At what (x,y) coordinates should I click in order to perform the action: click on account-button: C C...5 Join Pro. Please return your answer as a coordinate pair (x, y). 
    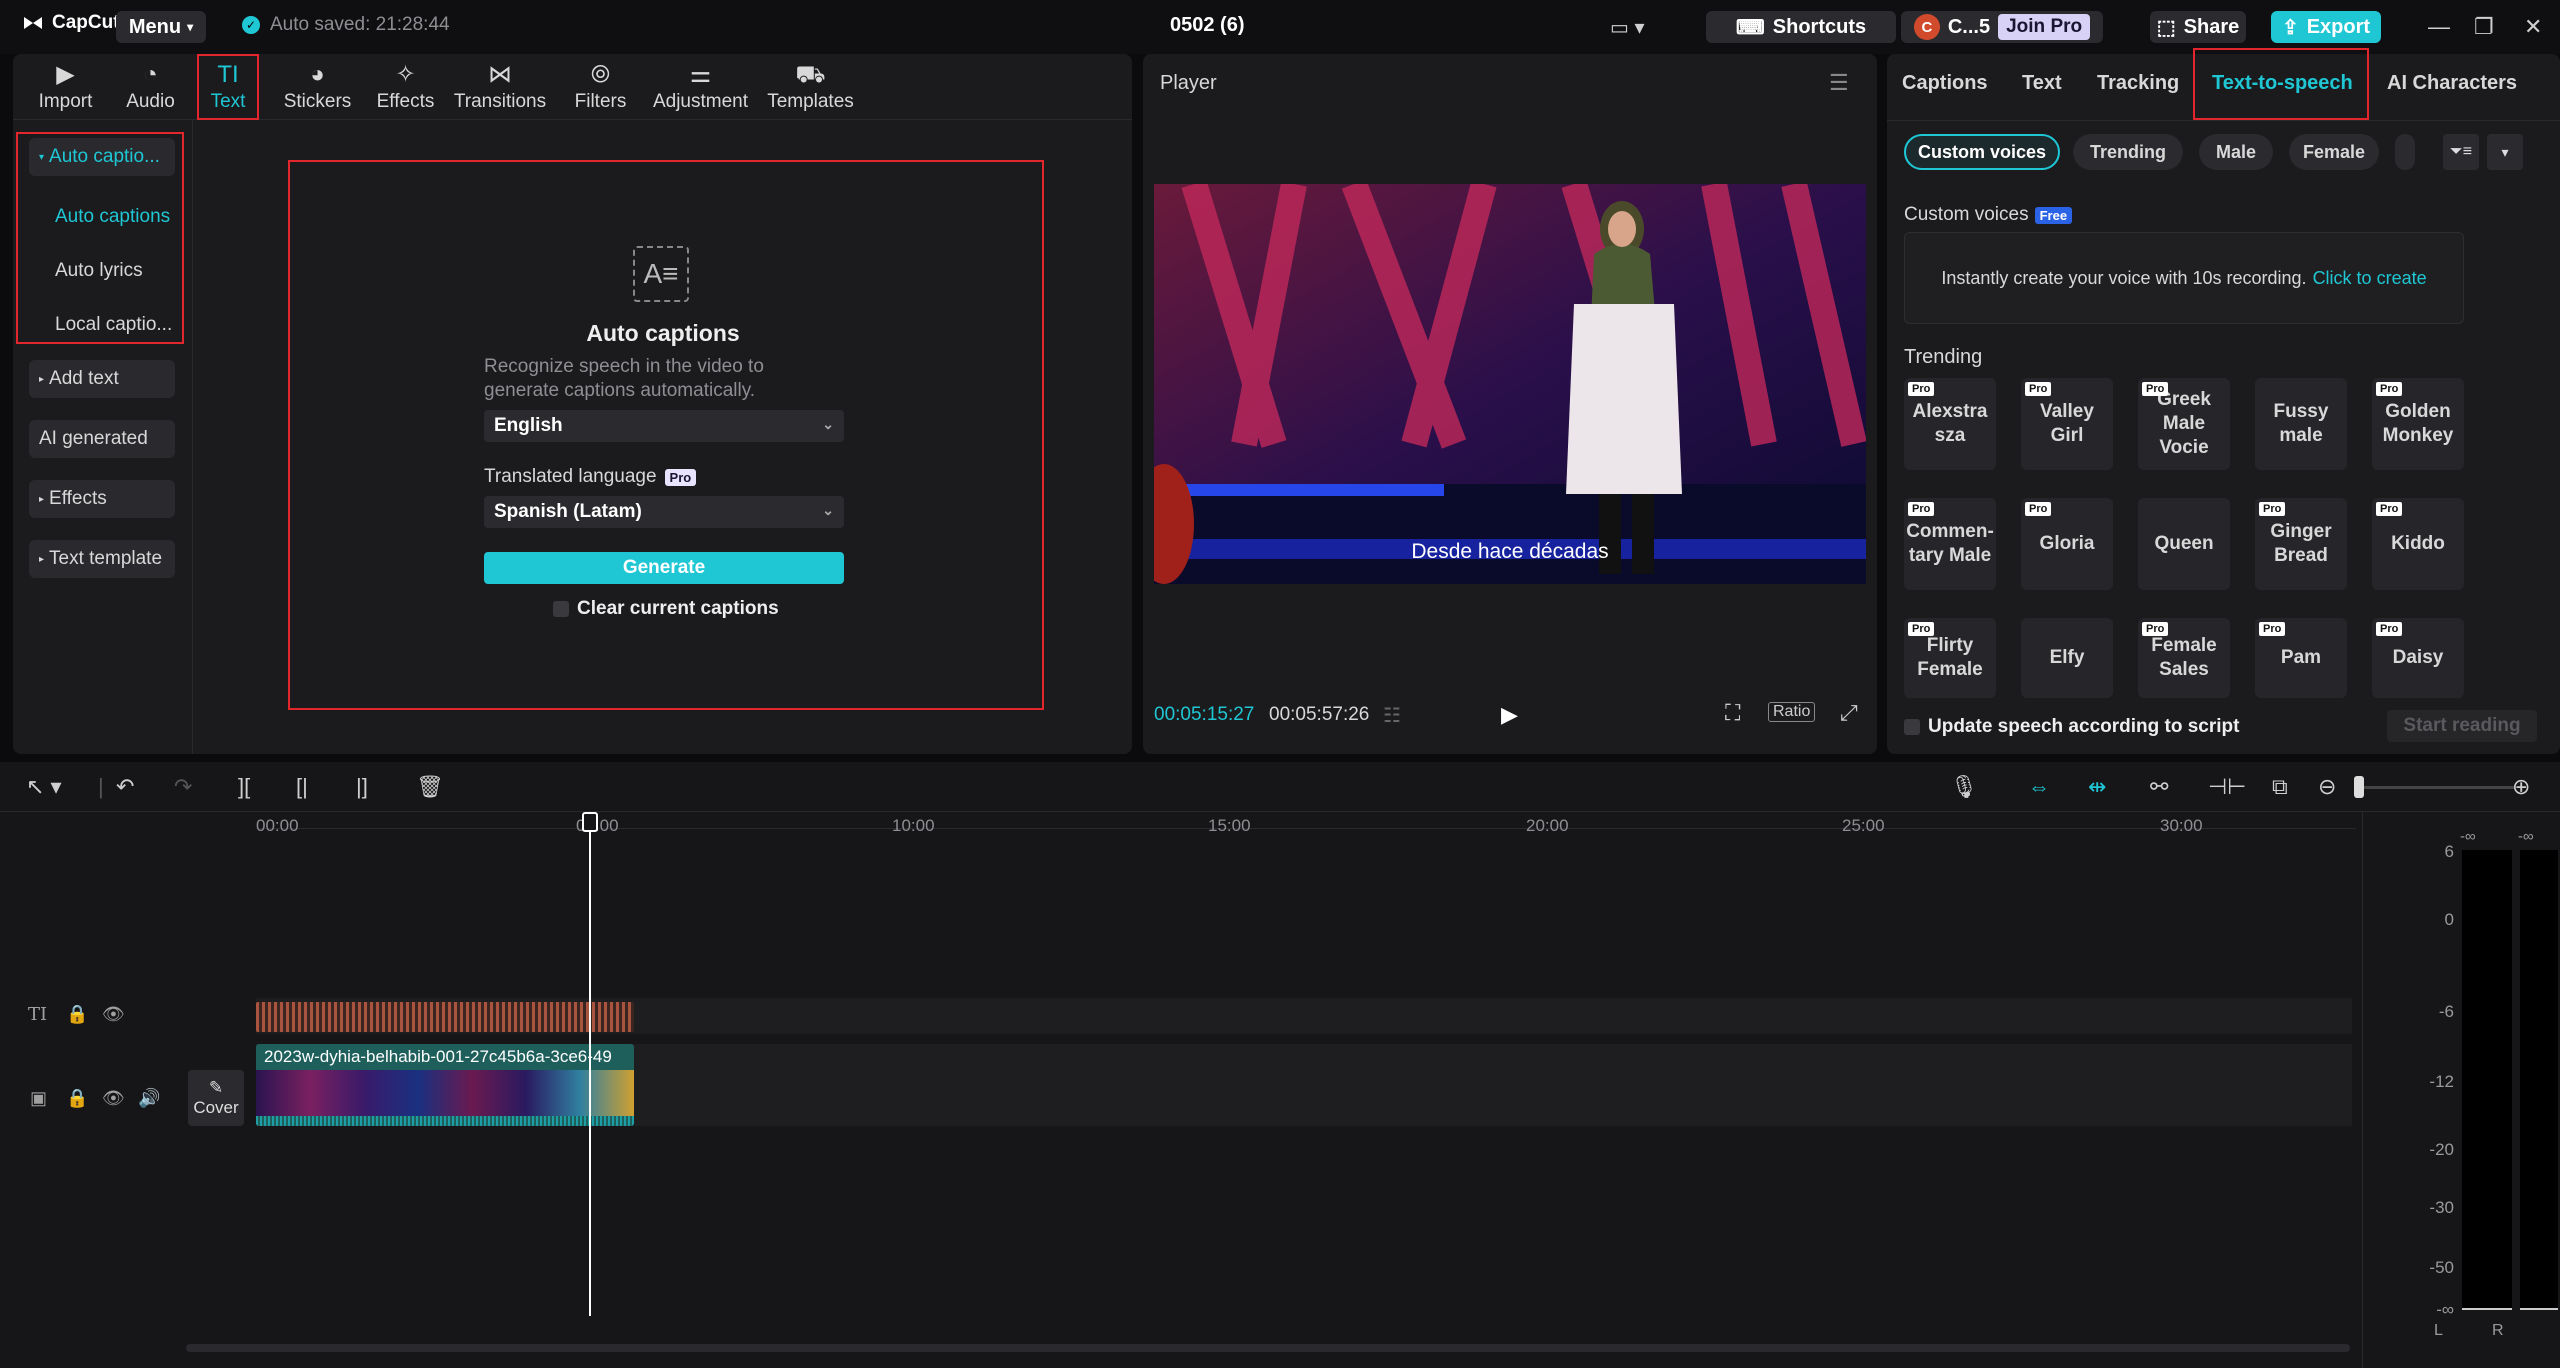
    Looking at the image, I should click on (2002, 27).